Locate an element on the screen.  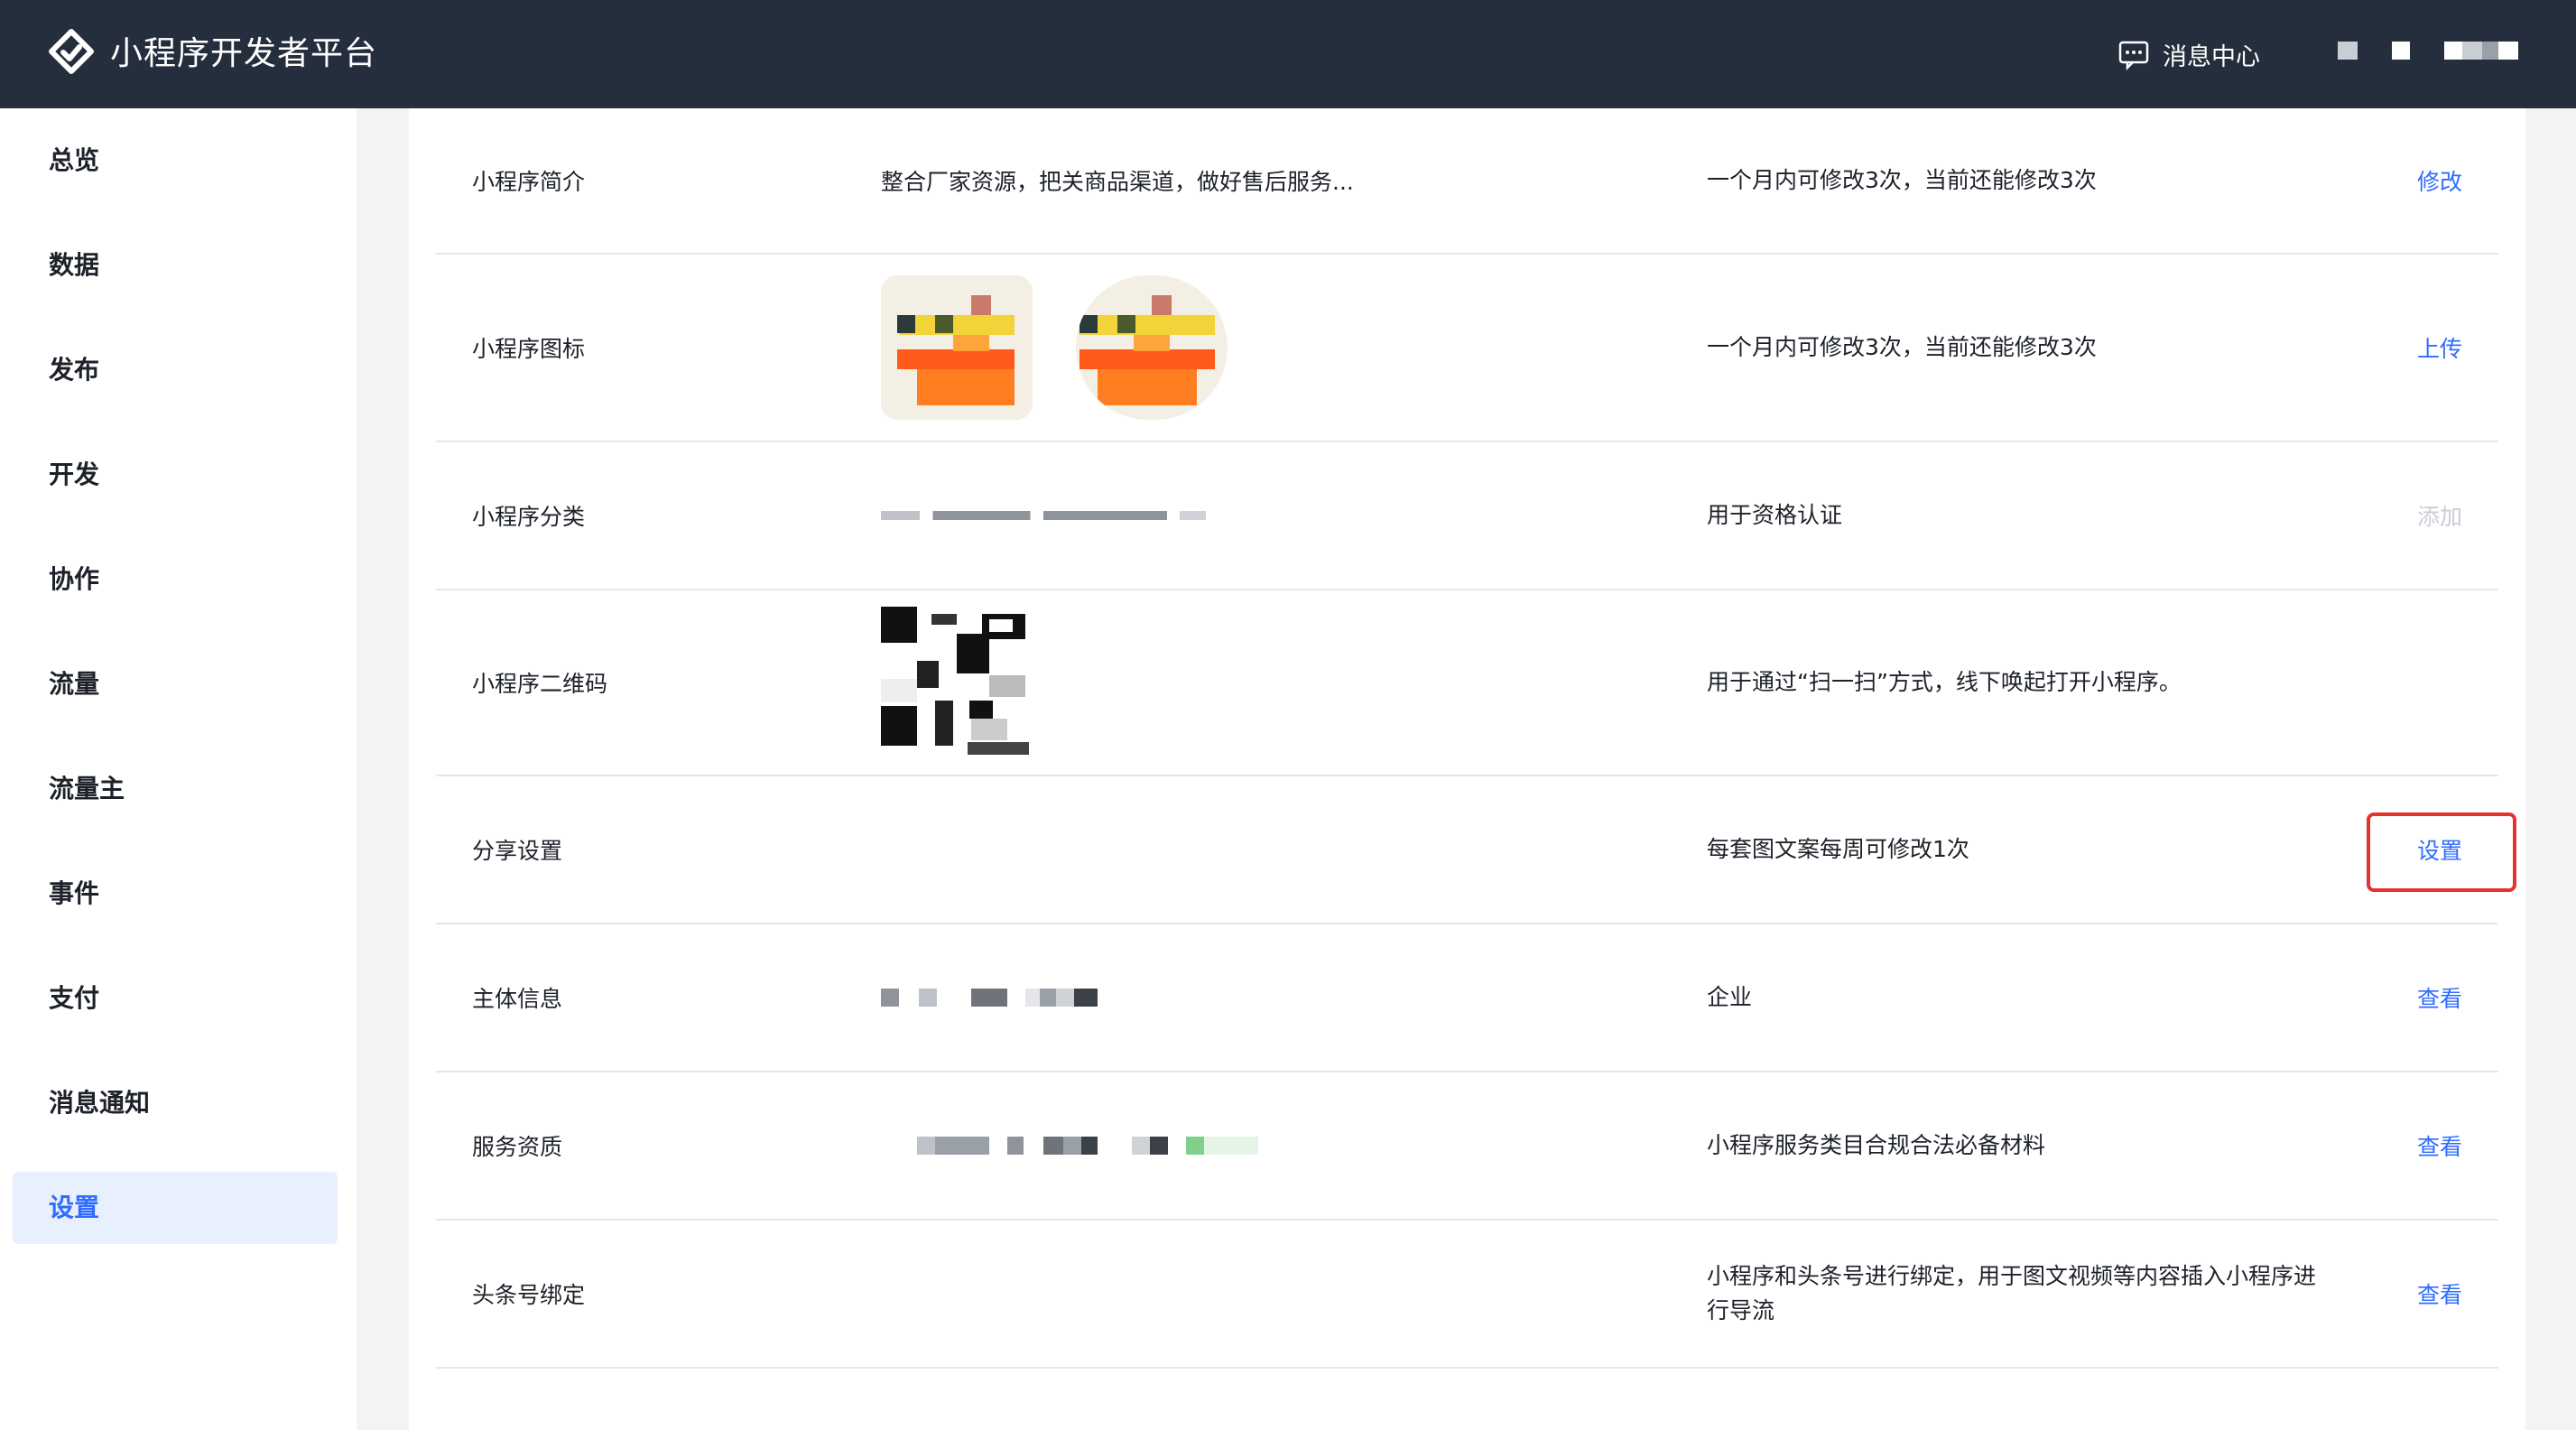
qualification-value-redacted is located at coordinates (1069, 1145).